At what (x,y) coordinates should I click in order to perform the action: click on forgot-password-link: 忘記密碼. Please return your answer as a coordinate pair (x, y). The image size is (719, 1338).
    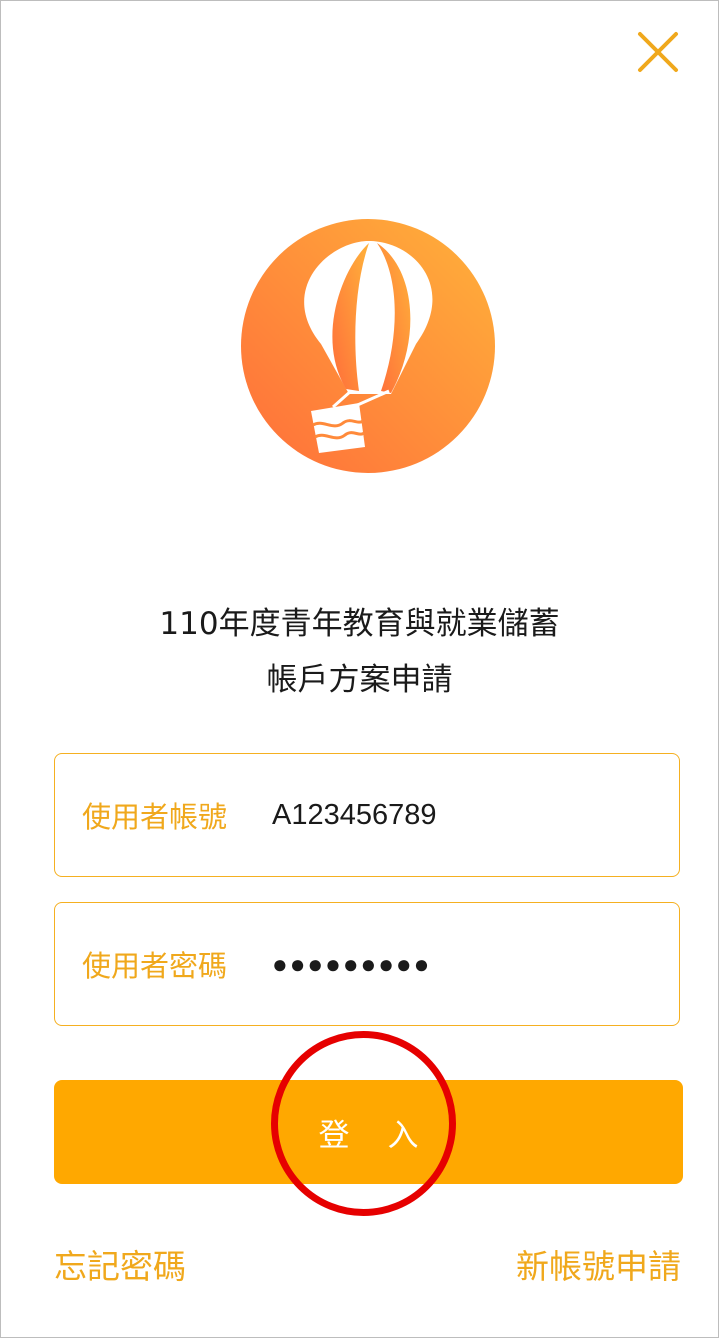
    Looking at the image, I should click on (120, 1264).